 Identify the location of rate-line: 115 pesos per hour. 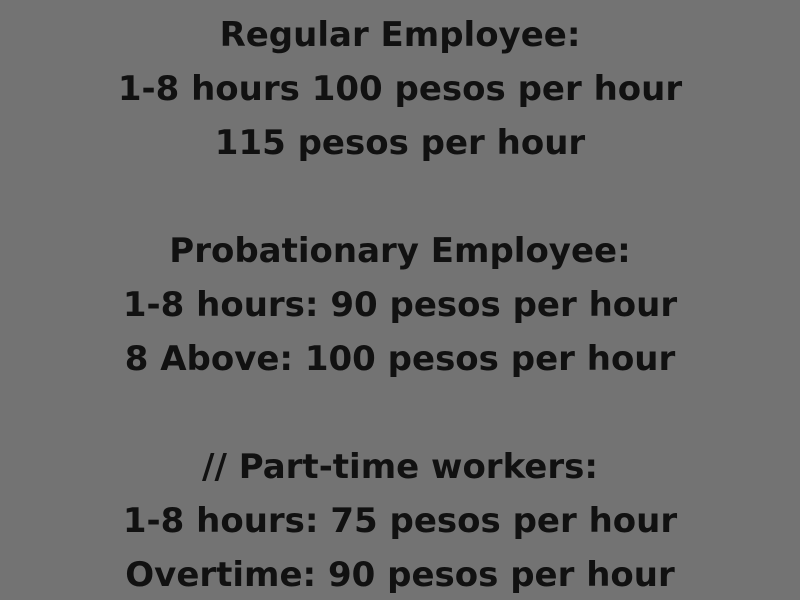
(400, 143).